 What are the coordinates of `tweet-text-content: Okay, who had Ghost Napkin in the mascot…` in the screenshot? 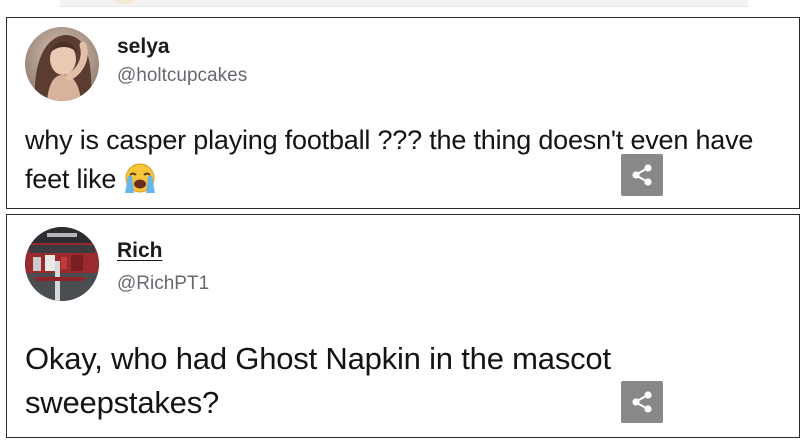 It's located at (318, 380).